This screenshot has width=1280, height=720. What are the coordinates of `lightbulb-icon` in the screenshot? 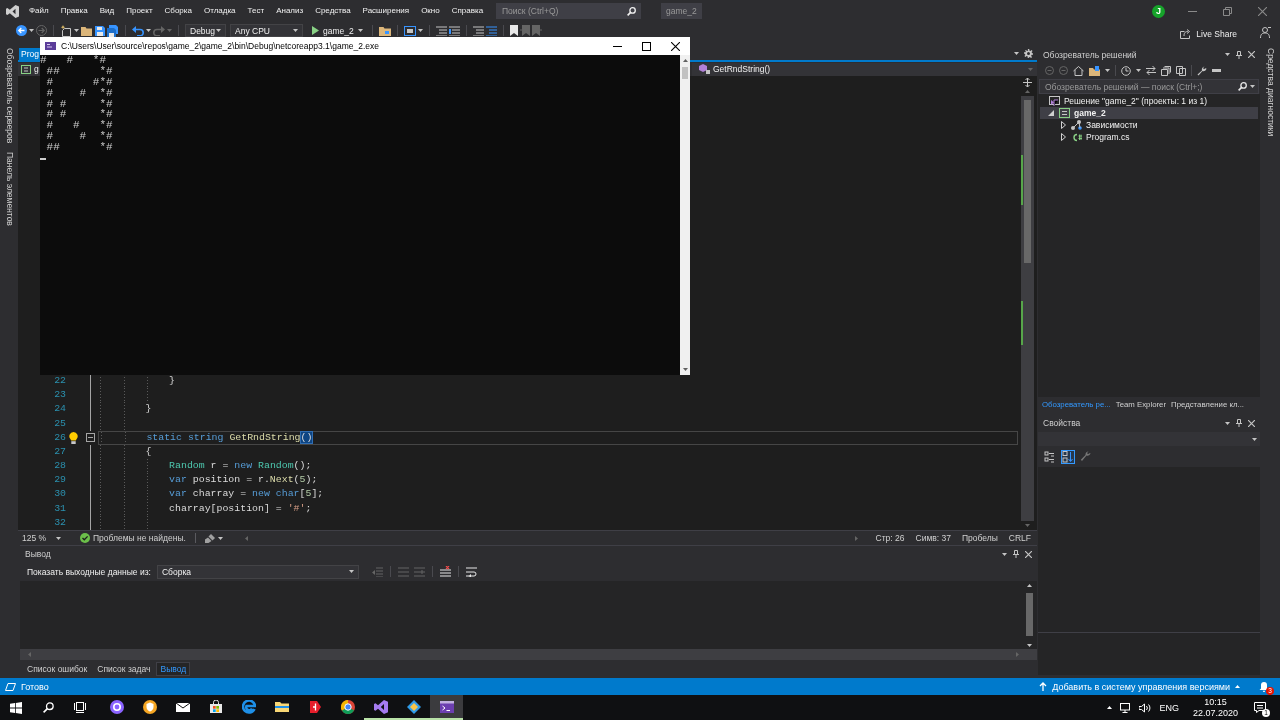 It's located at (73, 437).